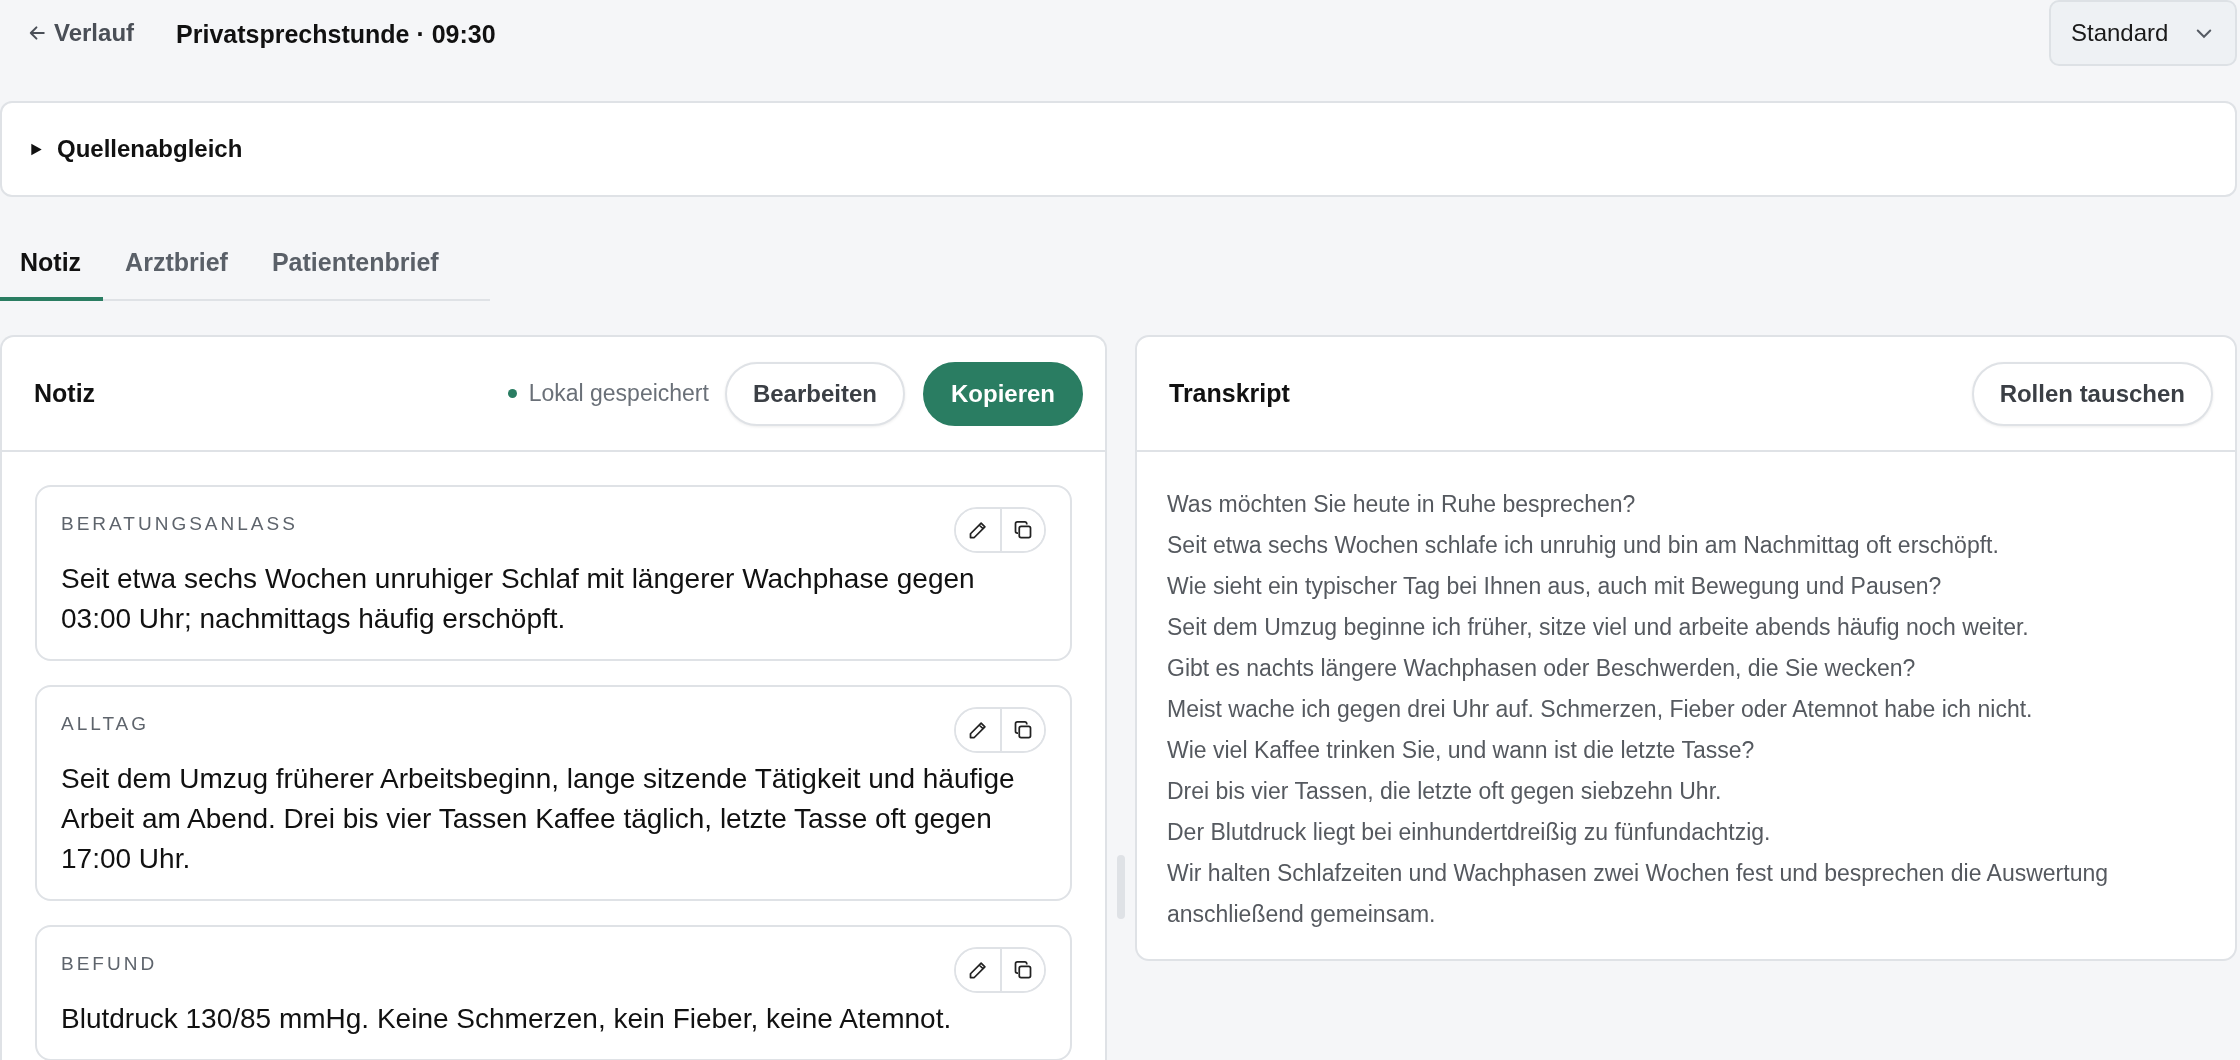 The height and width of the screenshot is (1060, 2240). Describe the element at coordinates (618, 393) in the screenshot. I see `save-status: Lokal gespeichert` at that location.